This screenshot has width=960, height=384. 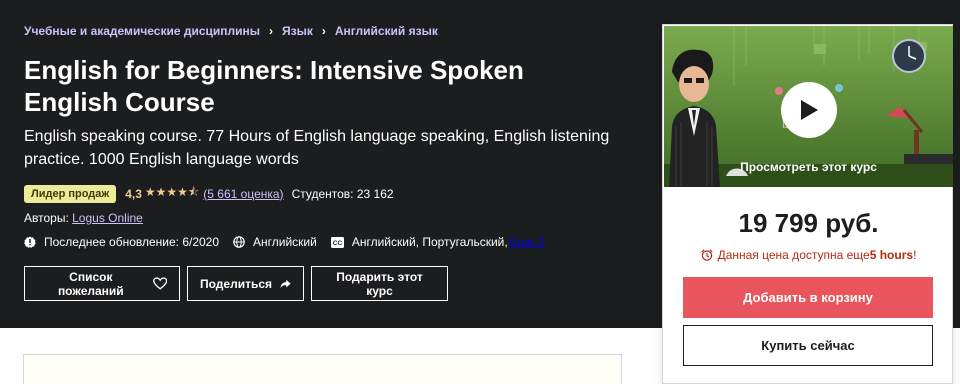 I want to click on captions-languages: CC Английский, Португальский, Еще 2, so click(x=437, y=242).